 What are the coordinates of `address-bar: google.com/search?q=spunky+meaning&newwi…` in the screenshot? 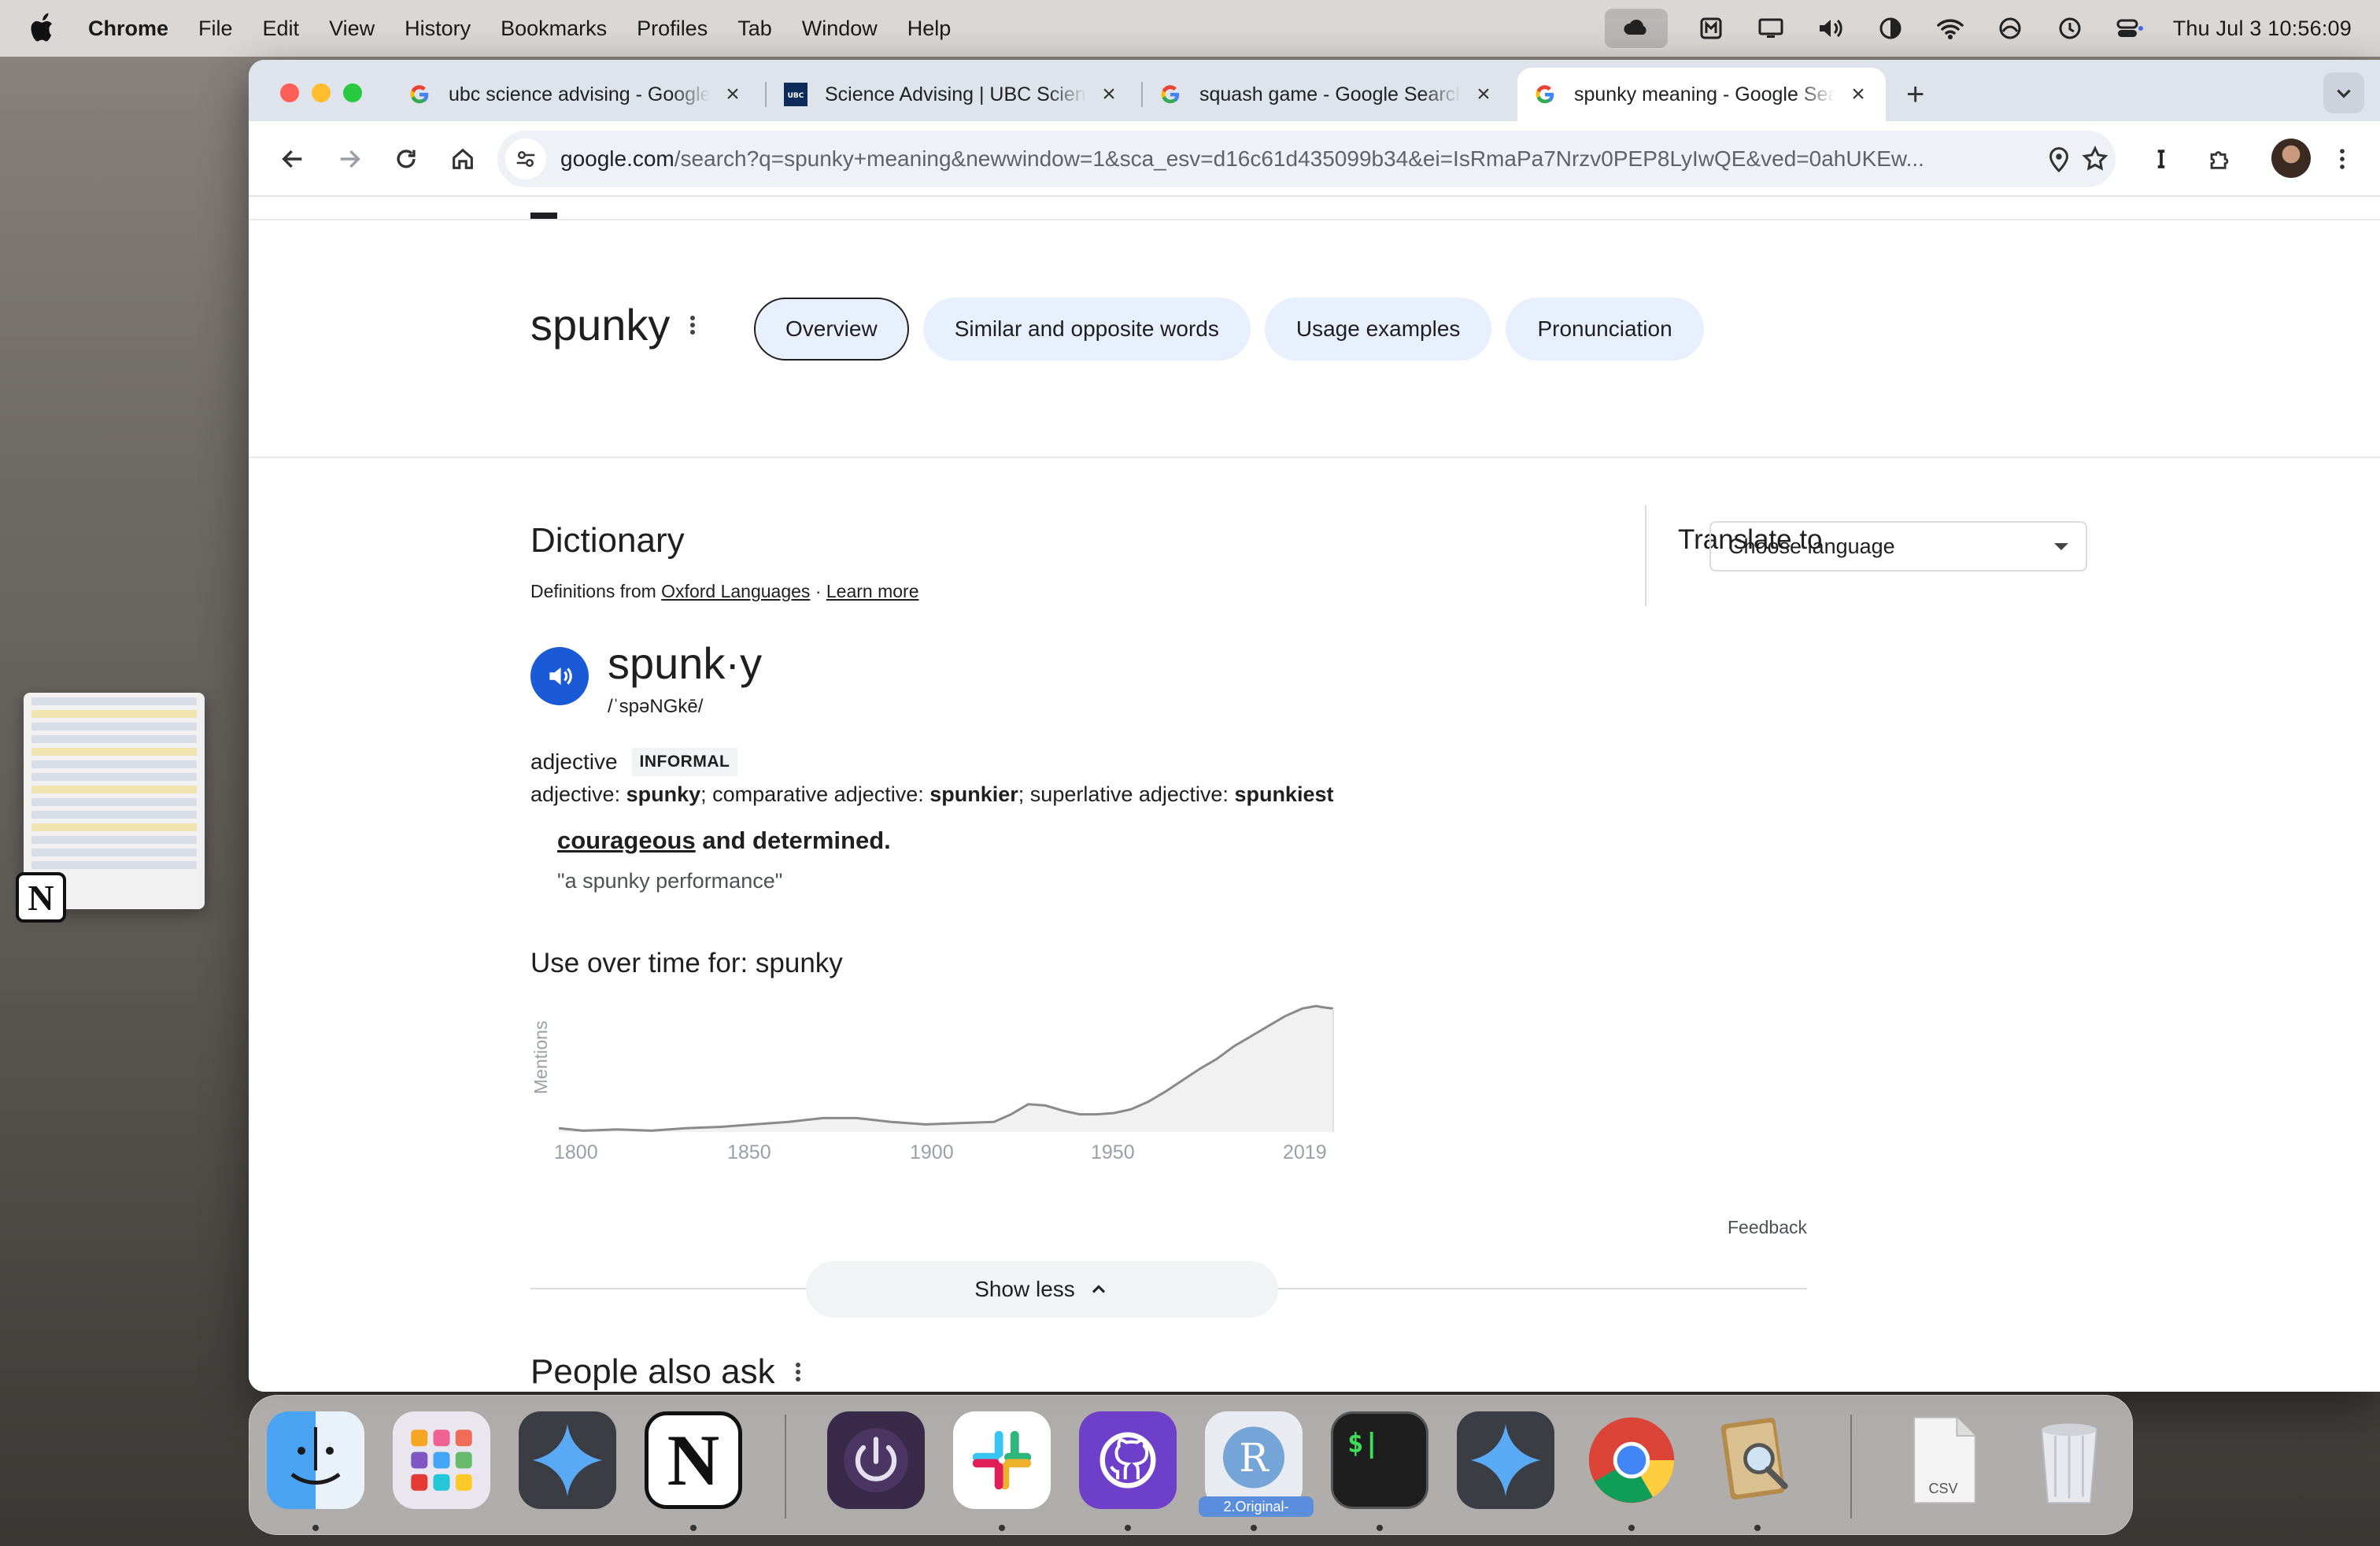 It's located at (1306, 159).